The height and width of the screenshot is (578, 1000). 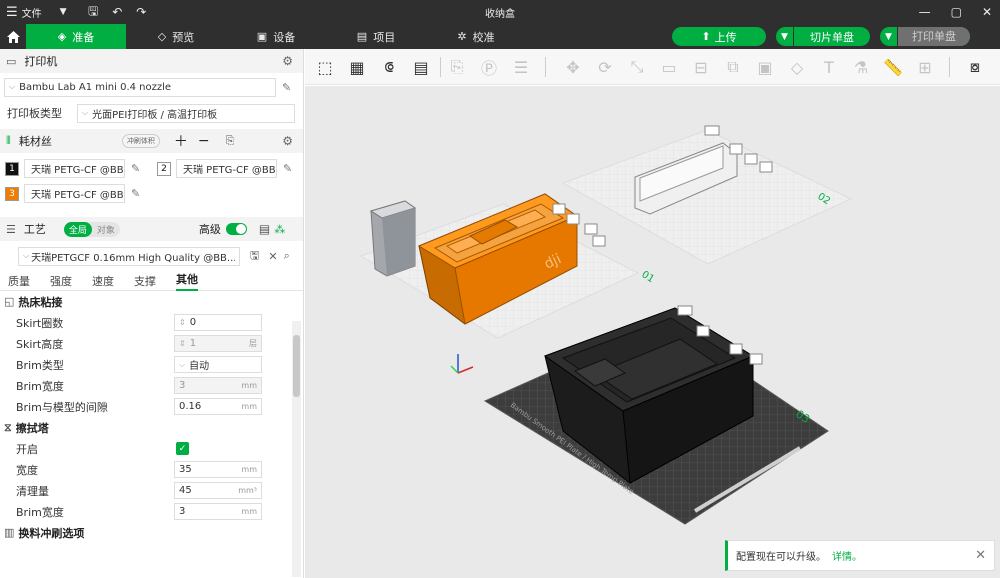 I want to click on details-link: 详情。, so click(x=847, y=555).